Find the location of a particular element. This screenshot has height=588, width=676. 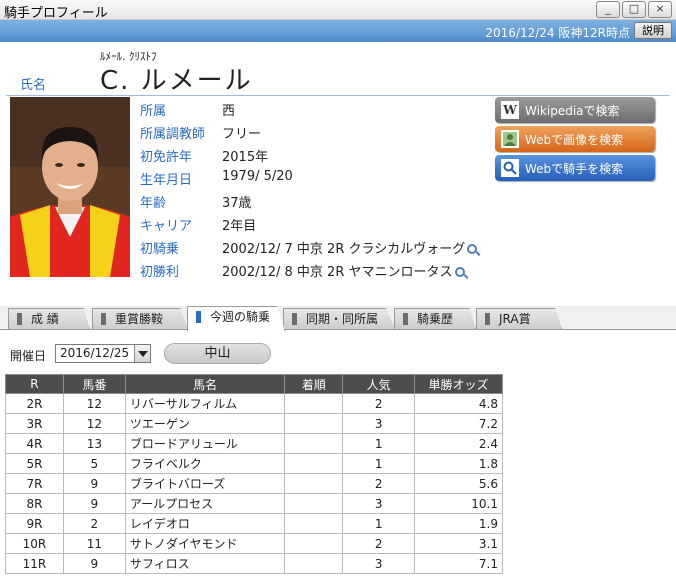

maximize-button: □ is located at coordinates (634, 9).